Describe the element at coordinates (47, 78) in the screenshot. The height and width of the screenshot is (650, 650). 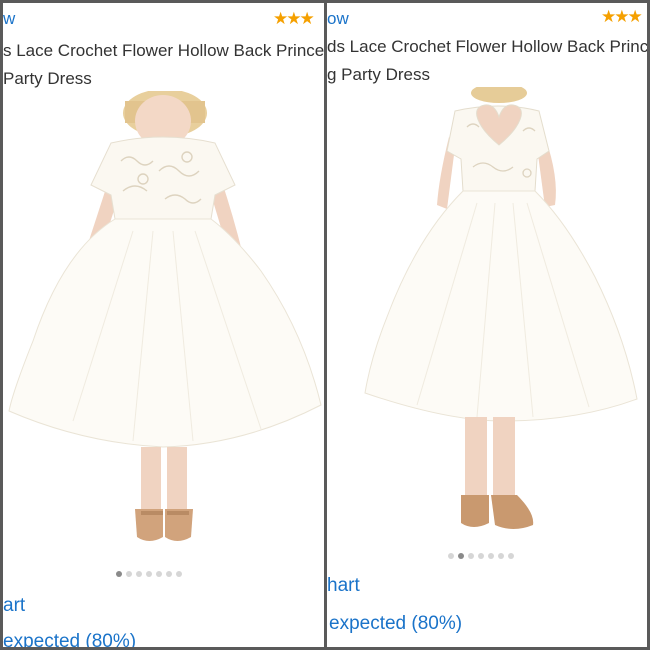
I see `product-title-line2: Party Dress` at that location.